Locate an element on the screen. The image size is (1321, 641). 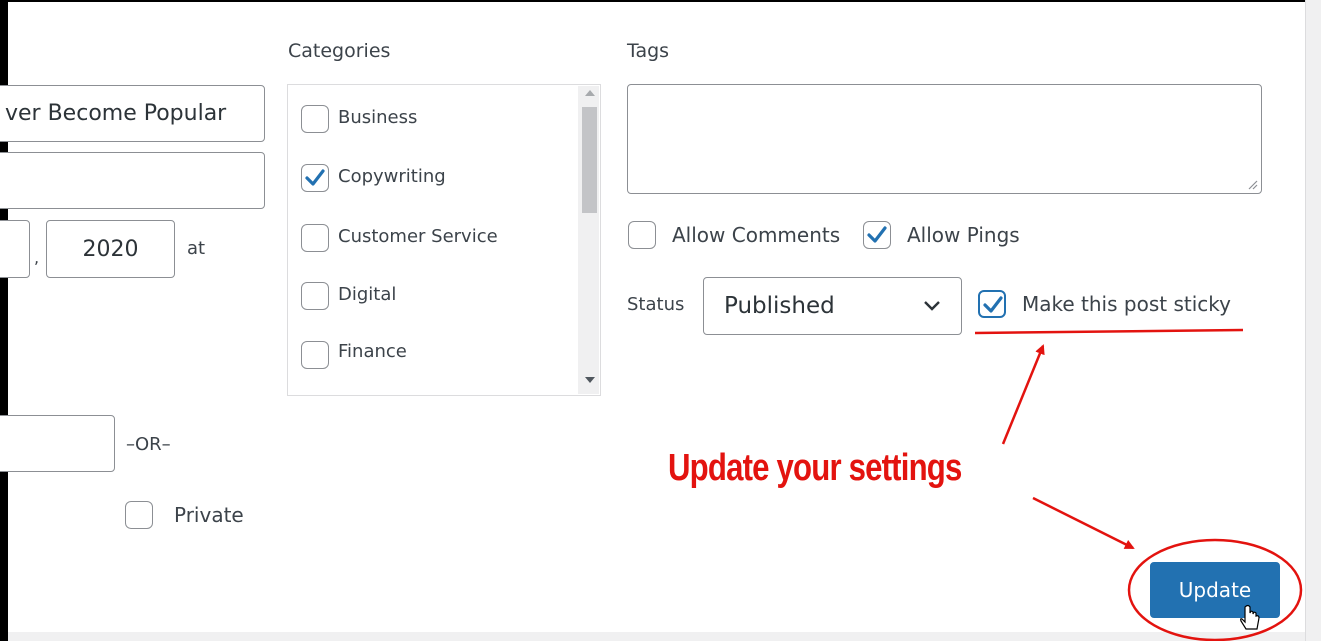
chevron-down-icon is located at coordinates (932, 306).